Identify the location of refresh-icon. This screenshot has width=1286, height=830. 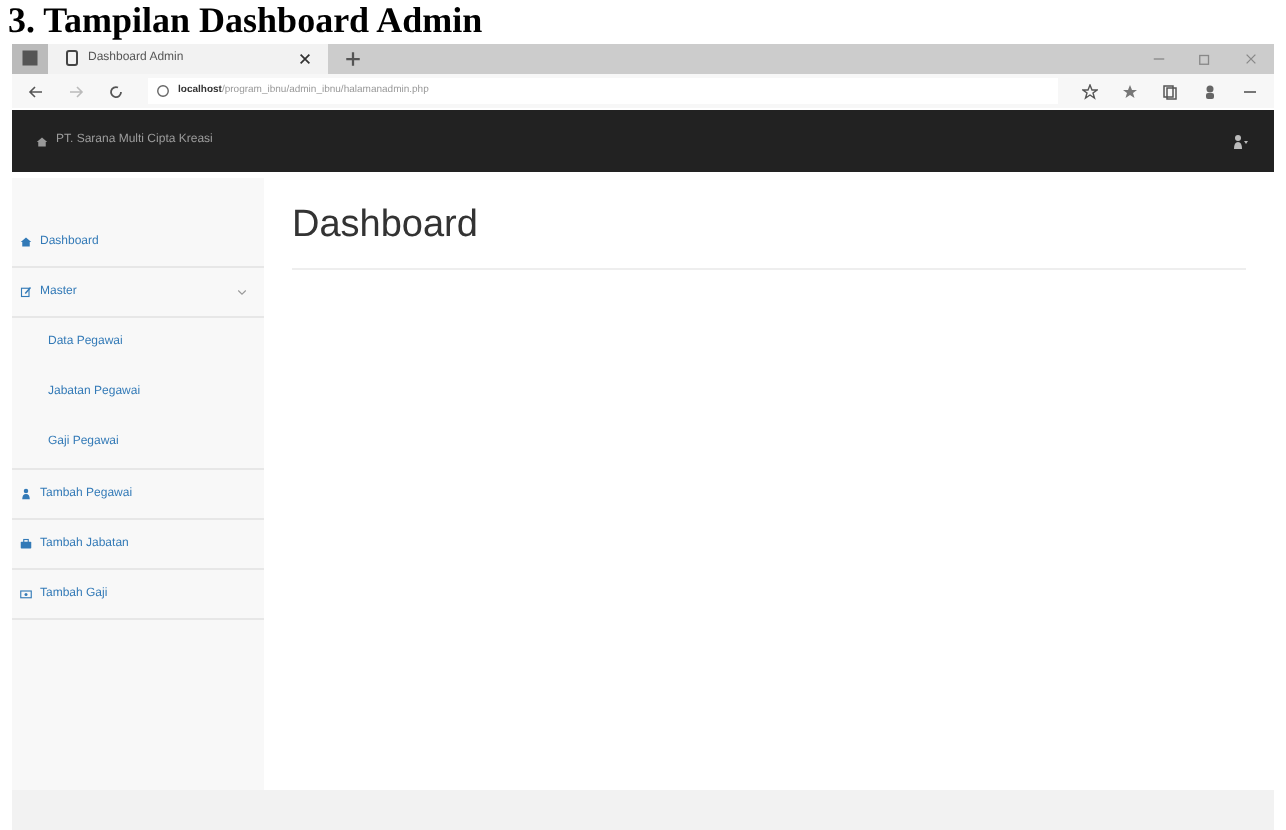
(116, 91).